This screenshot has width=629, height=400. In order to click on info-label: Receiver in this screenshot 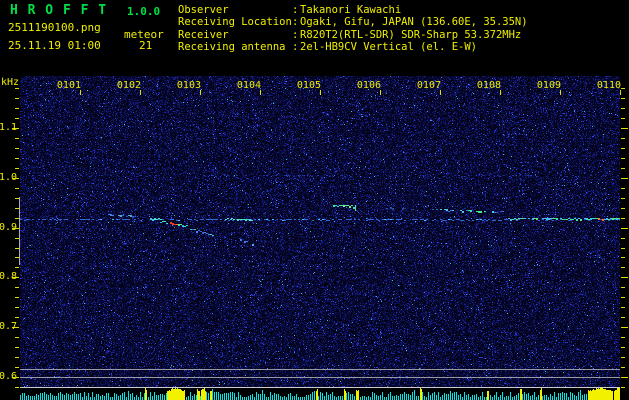, I will do `click(203, 34)`.